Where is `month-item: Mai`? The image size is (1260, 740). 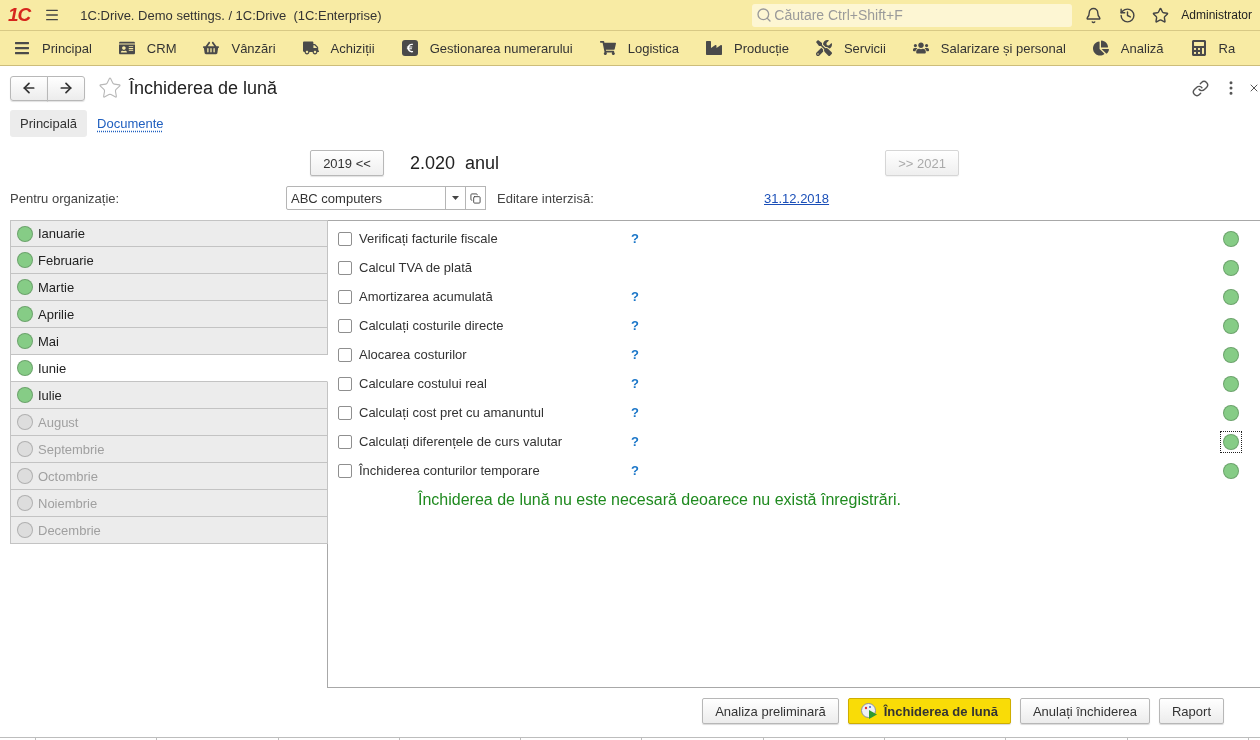
month-item: Mai is located at coordinates (169, 341).